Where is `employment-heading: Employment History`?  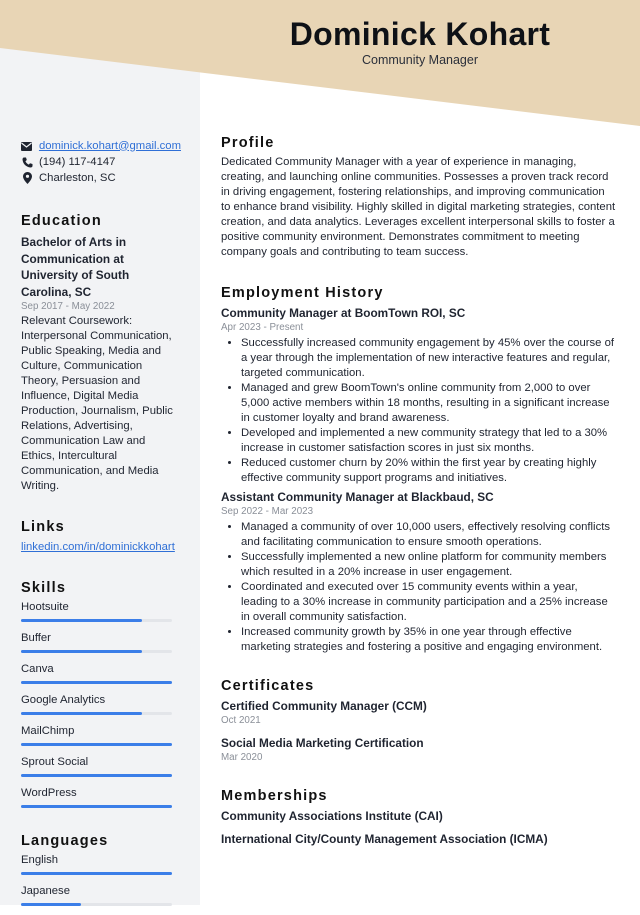
employment-heading: Employment History is located at coordinates (302, 293).